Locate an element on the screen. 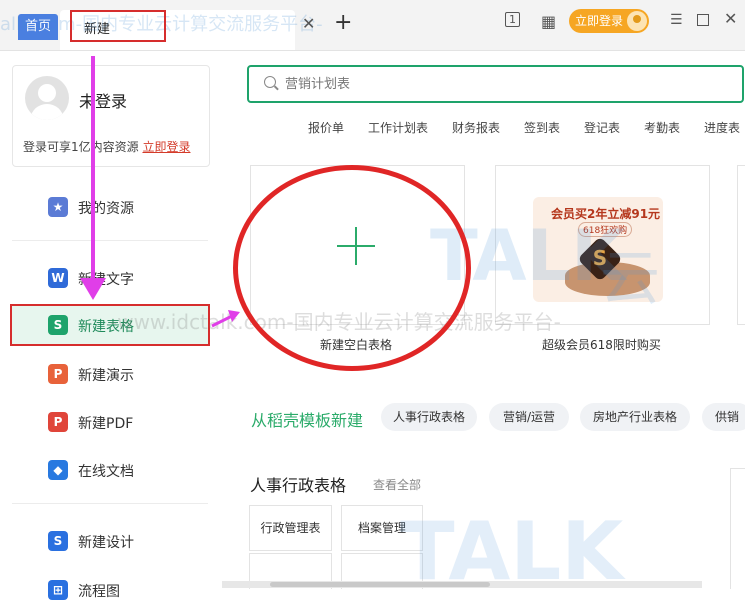  sidebar-item-label: 新建文字 is located at coordinates (106, 280).